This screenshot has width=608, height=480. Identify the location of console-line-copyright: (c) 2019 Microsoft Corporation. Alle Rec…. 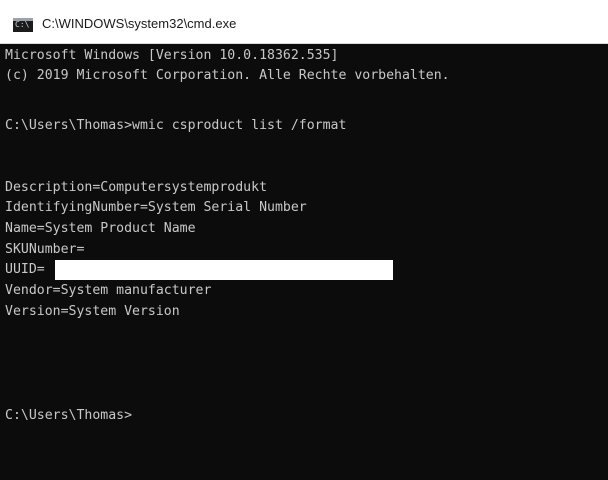
(227, 75).